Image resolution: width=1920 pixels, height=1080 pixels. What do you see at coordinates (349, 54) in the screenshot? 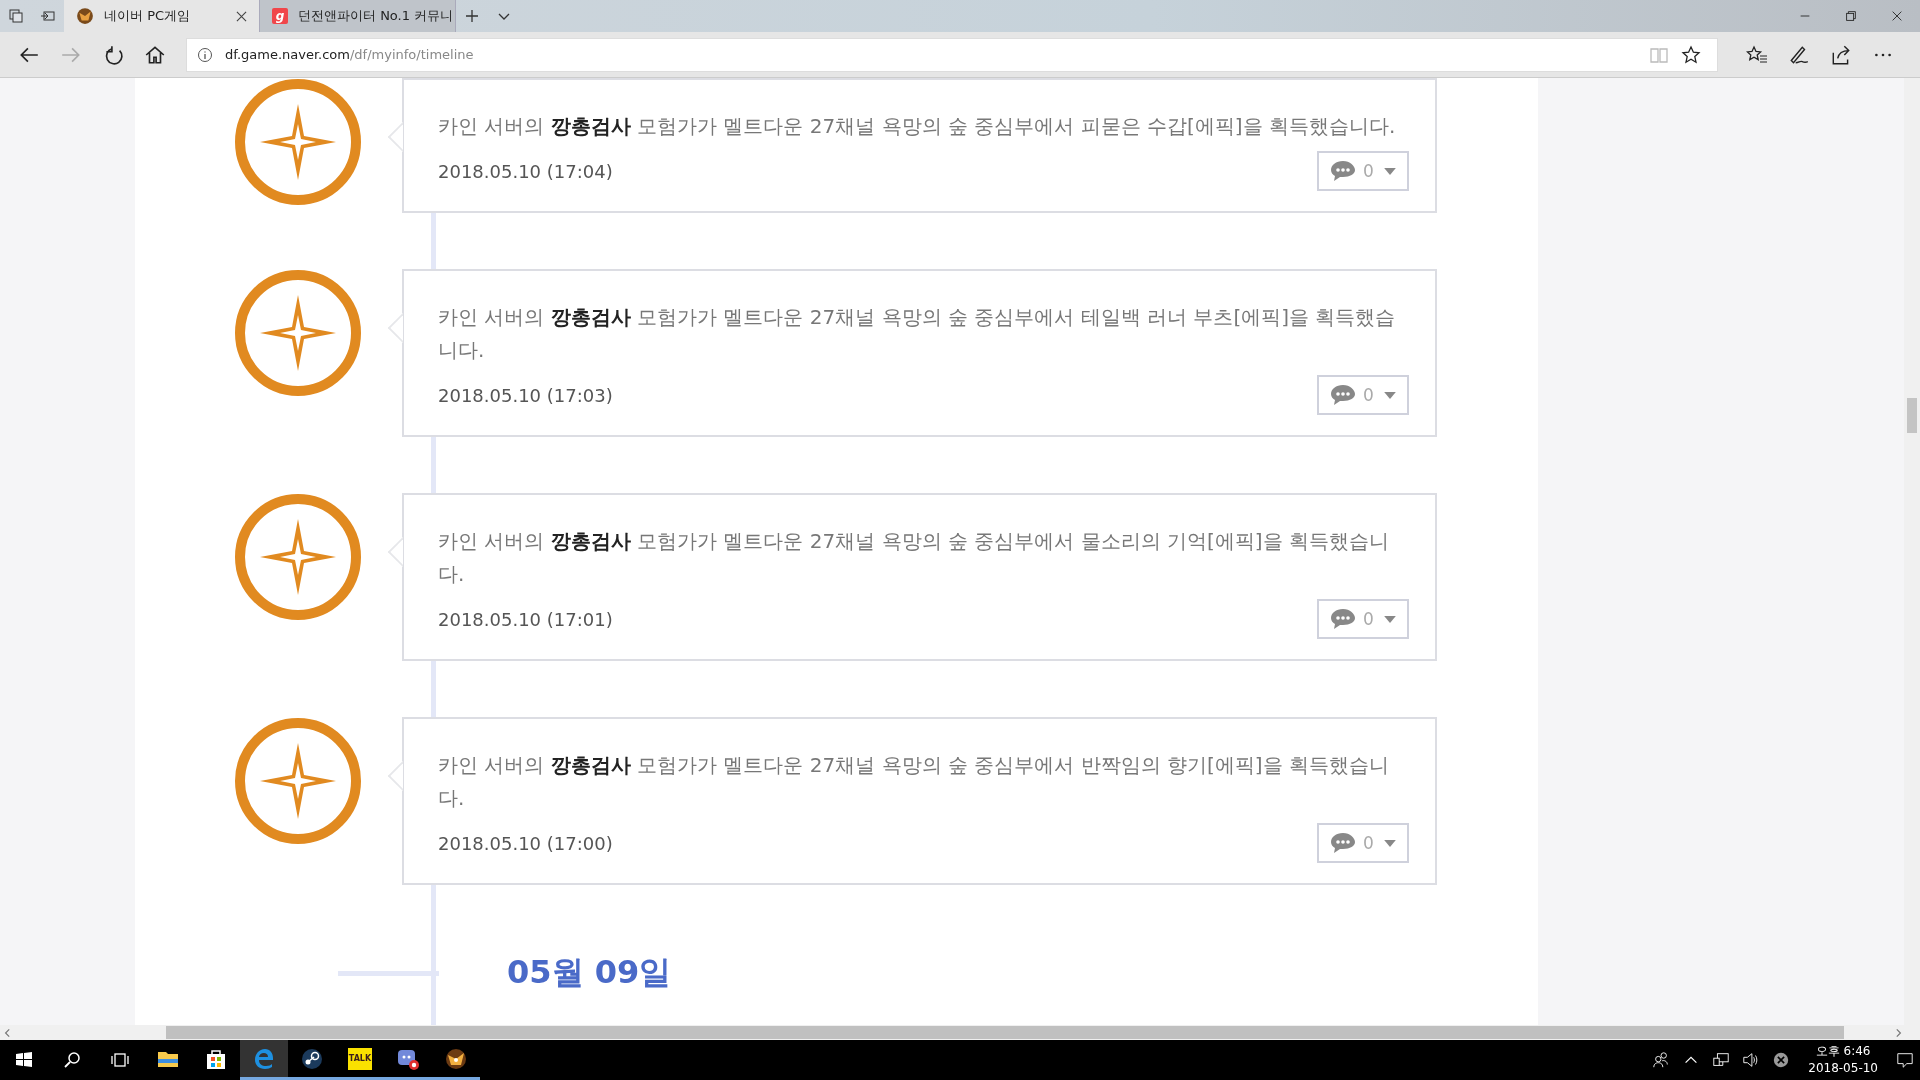
I see `url-text: df.game.naver.com/df/myinfo/timeline` at bounding box center [349, 54].